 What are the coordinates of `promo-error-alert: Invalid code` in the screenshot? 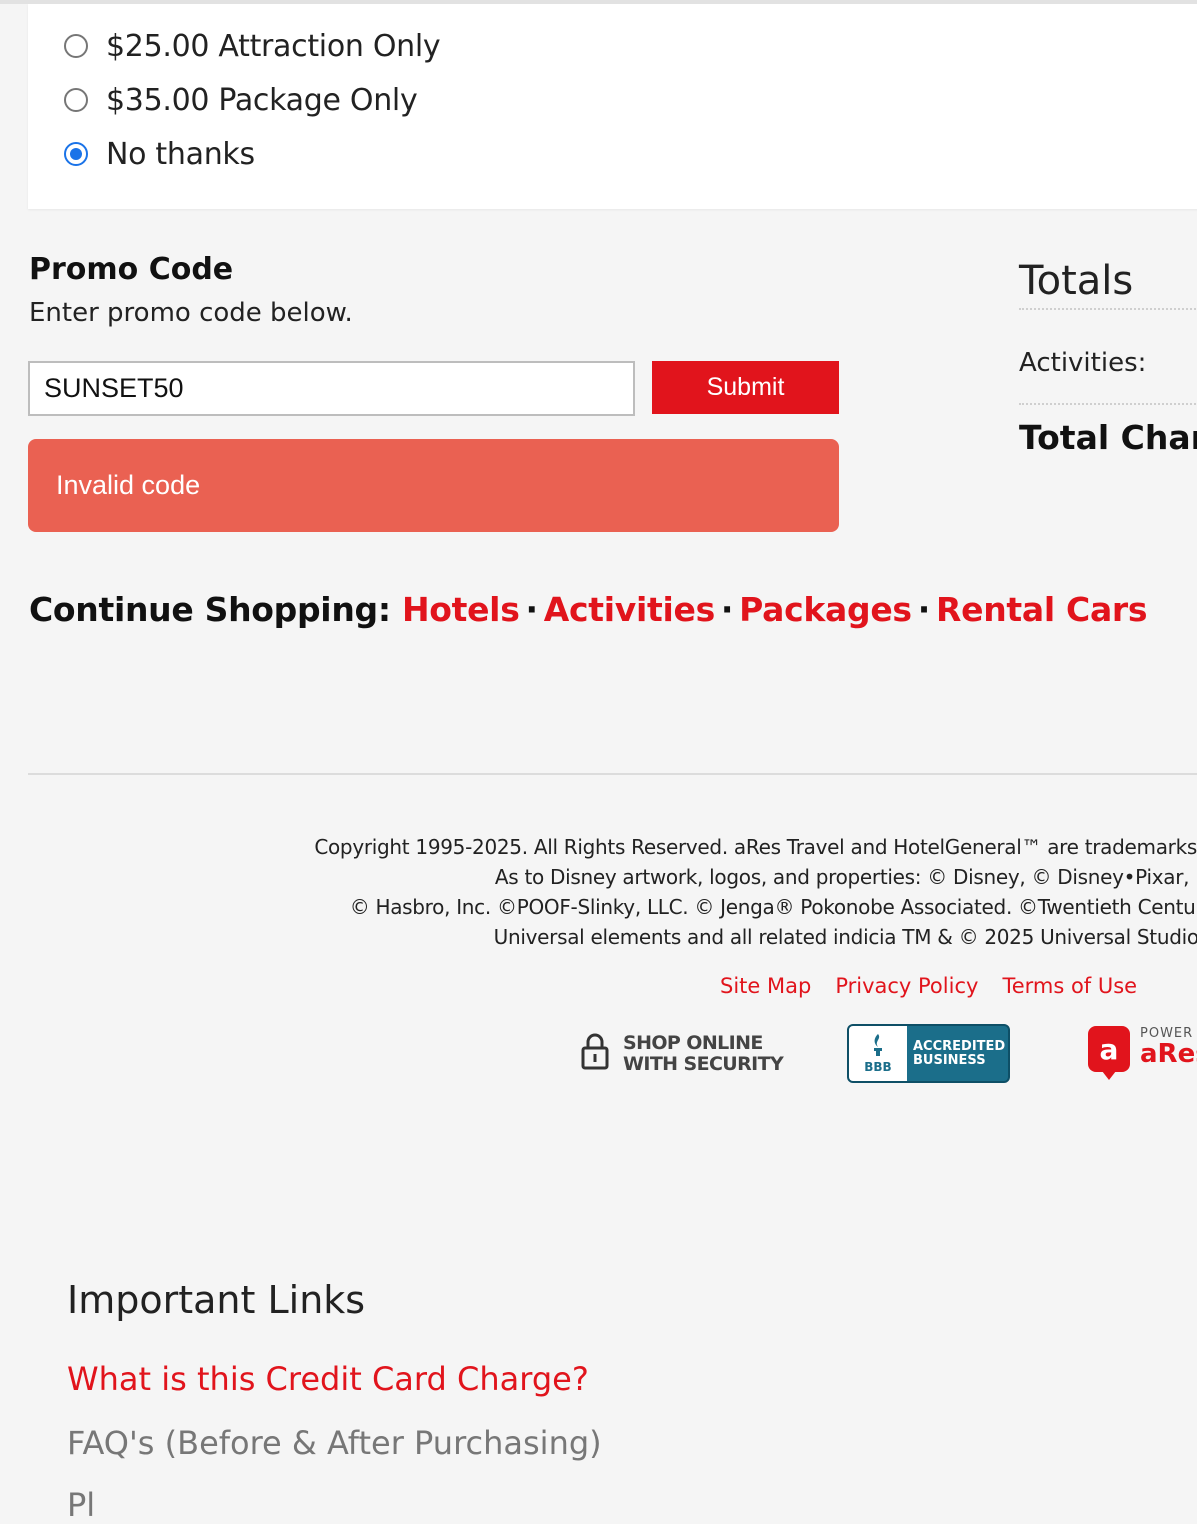 It's located at (433, 485).